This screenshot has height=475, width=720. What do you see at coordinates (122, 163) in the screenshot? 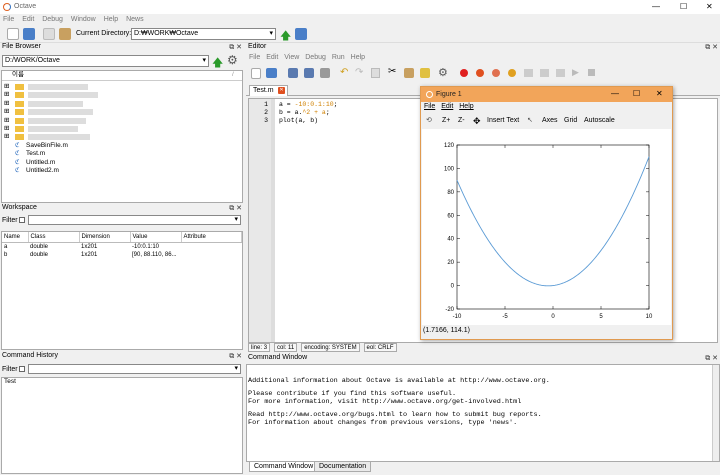
I see `list-item: ℭ Untitled.m` at bounding box center [122, 163].